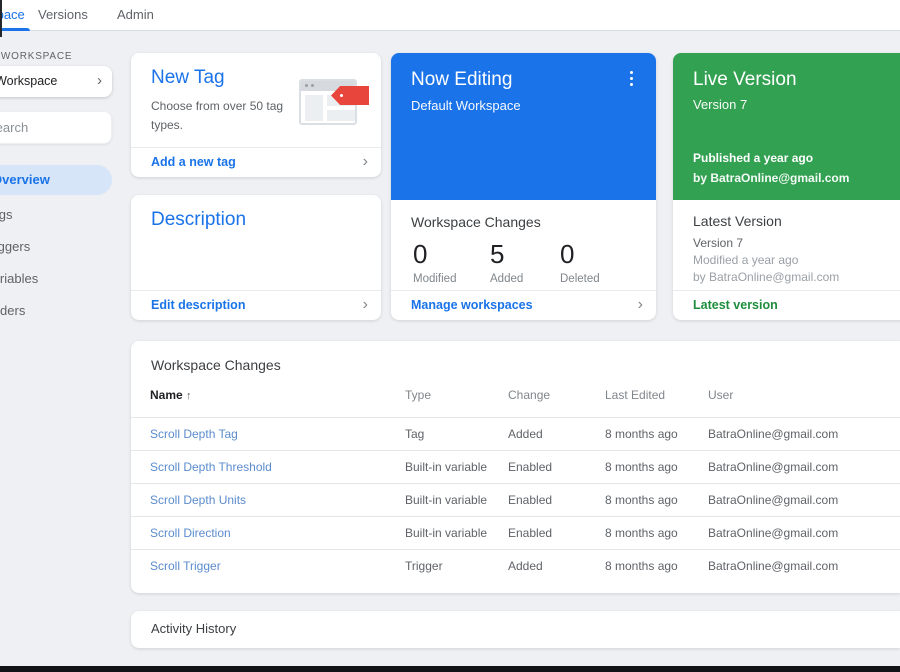 Image resolution: width=900 pixels, height=672 pixels. Describe the element at coordinates (25, 179) in the screenshot. I see `sidebar-item-label: Overview` at that location.